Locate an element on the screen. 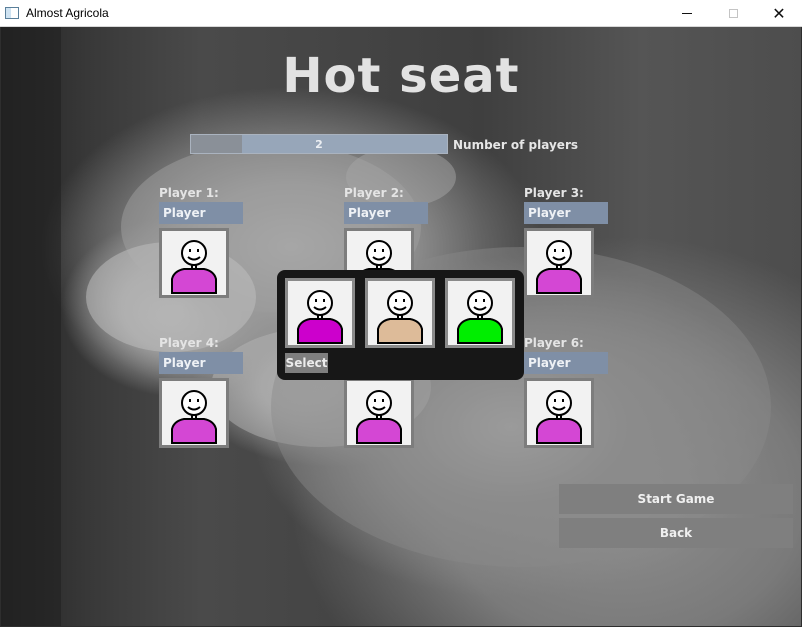 Image resolution: width=802 pixels, height=627 pixels. players-count-slider: 2 is located at coordinates (319, 144).